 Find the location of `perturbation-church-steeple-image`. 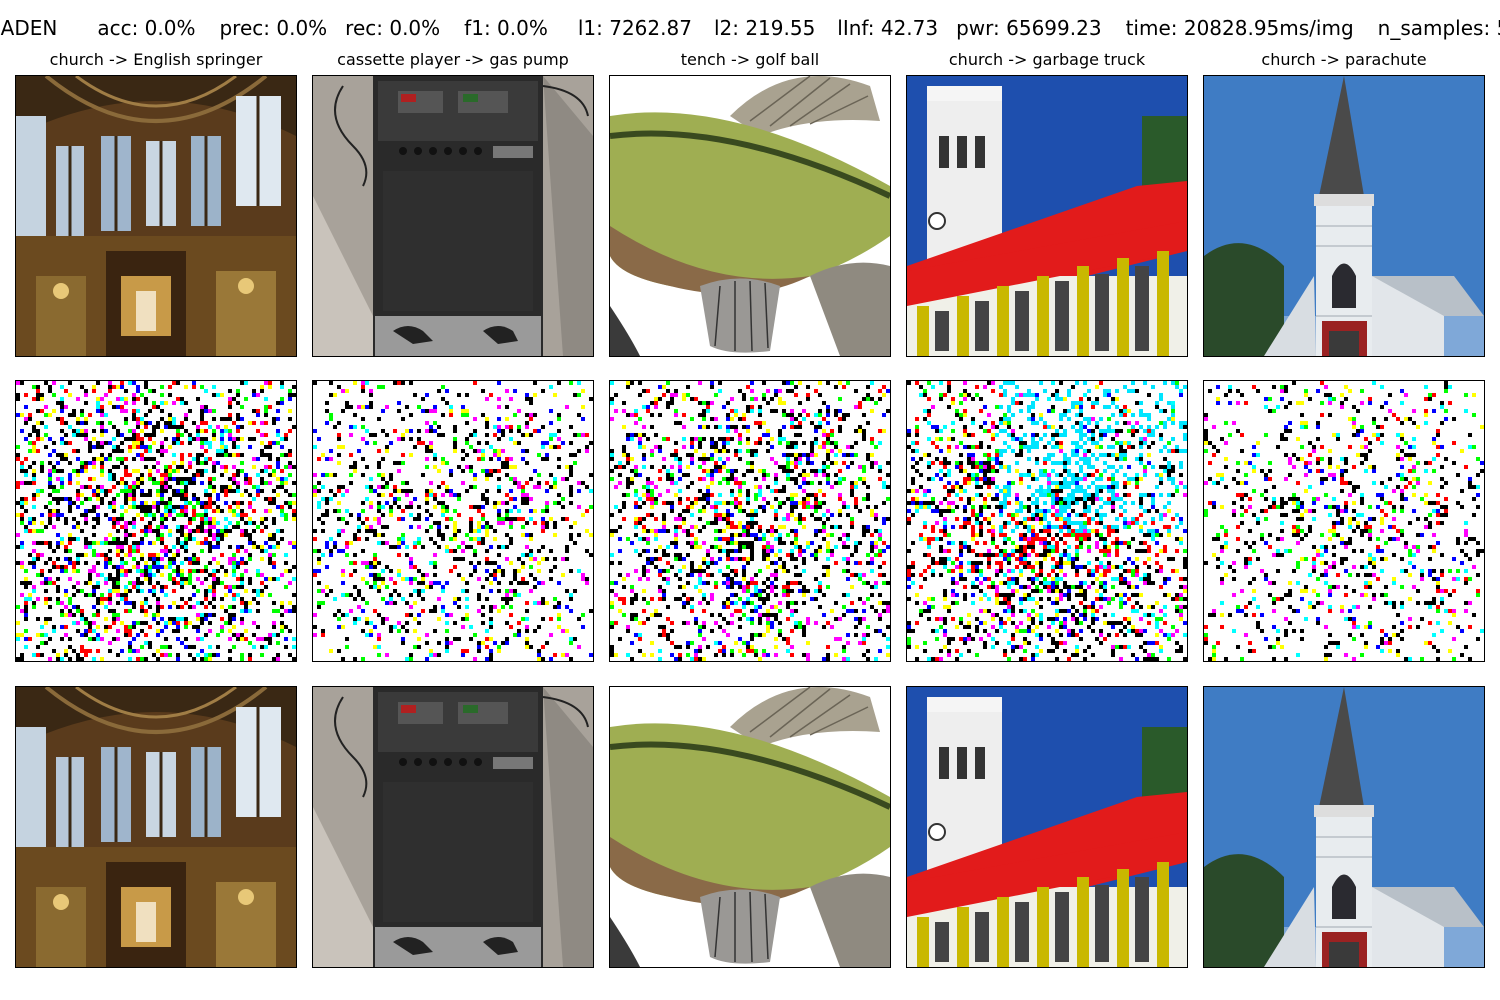

perturbation-church-steeple-image is located at coordinates (1344, 521).